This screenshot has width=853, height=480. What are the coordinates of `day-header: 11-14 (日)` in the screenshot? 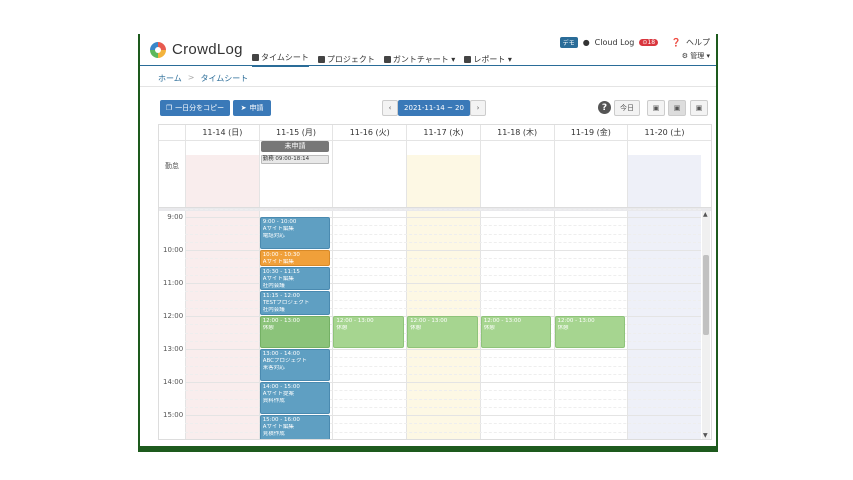 It's located at (222, 132).